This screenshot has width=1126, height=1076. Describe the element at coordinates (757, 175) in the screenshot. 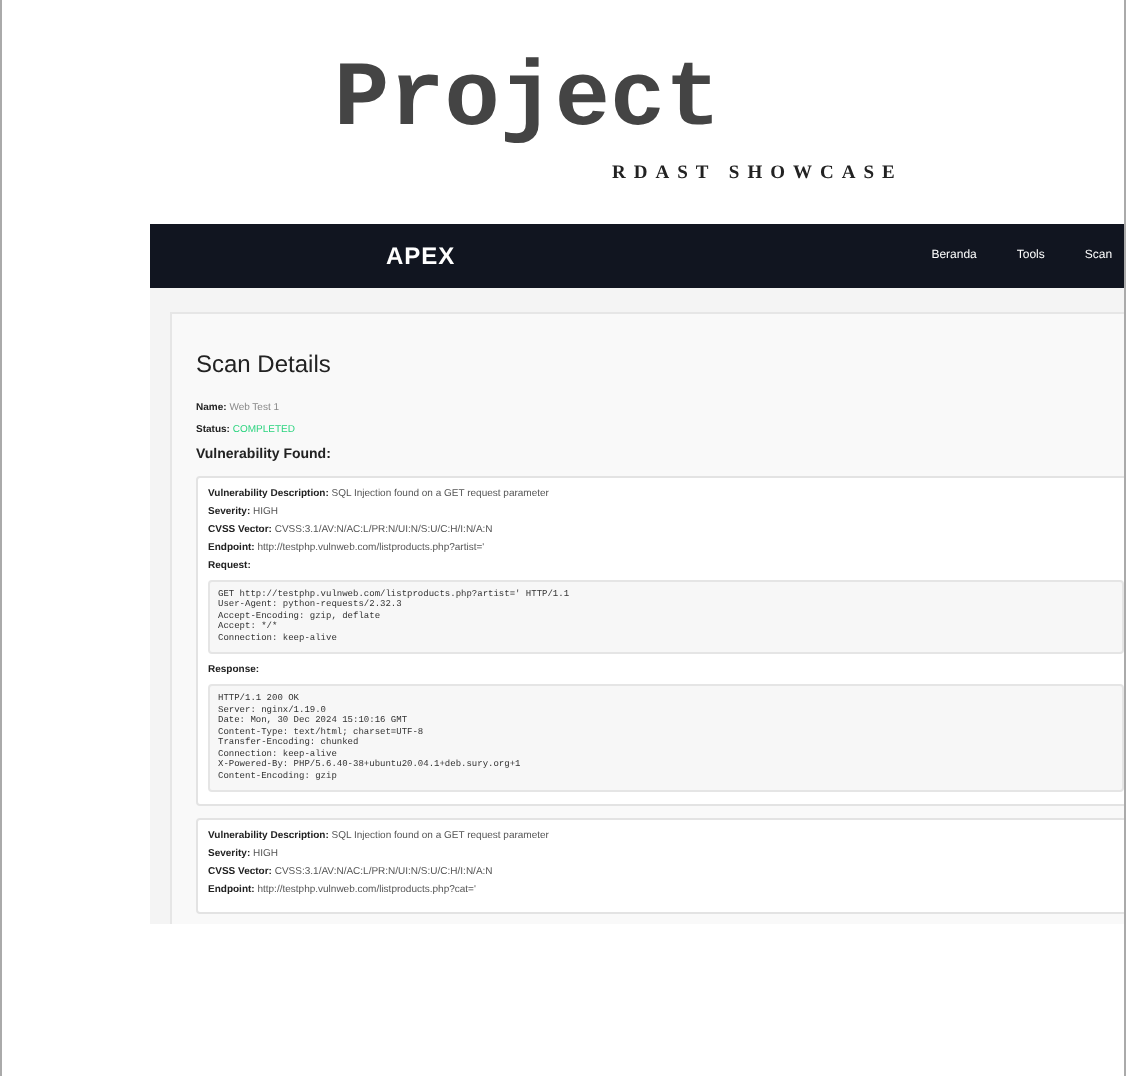

I see `slide-subtitle: RDAST SHOWCASE` at that location.